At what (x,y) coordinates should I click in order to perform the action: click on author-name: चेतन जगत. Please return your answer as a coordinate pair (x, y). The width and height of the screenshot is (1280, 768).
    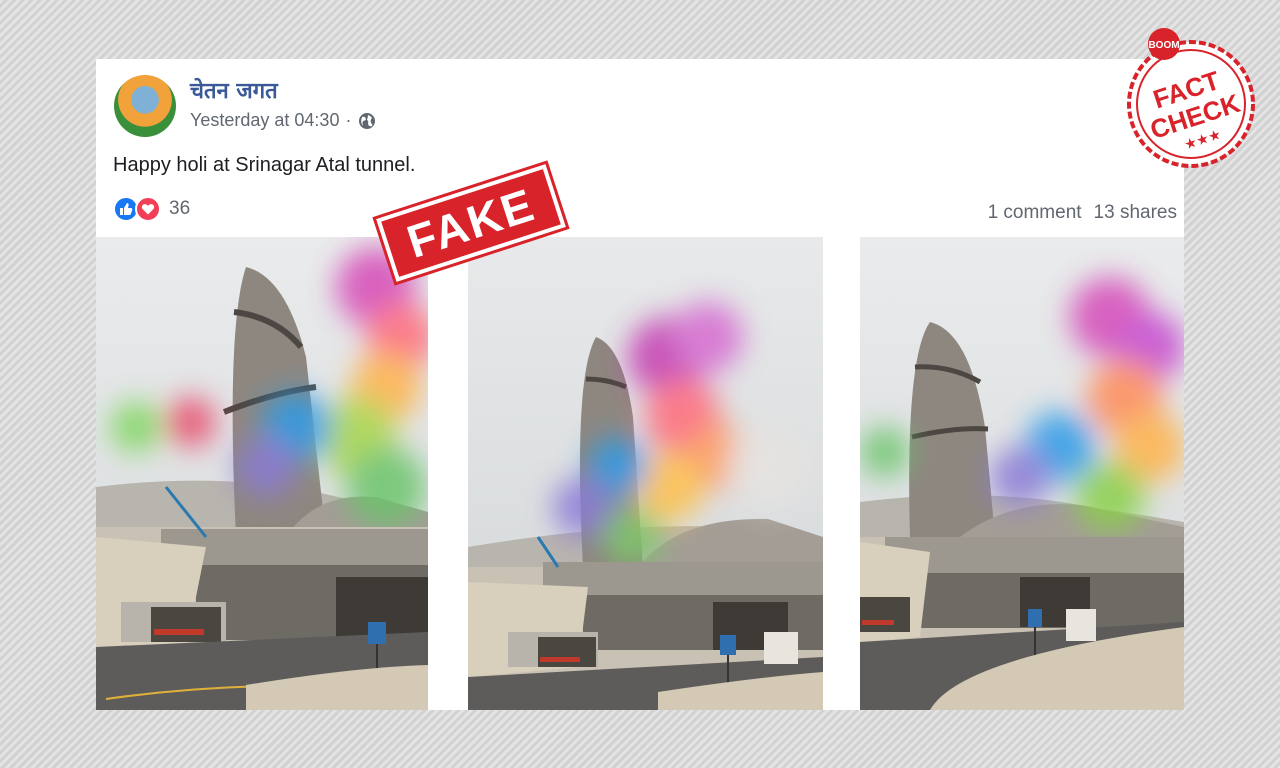
    Looking at the image, I should click on (234, 90).